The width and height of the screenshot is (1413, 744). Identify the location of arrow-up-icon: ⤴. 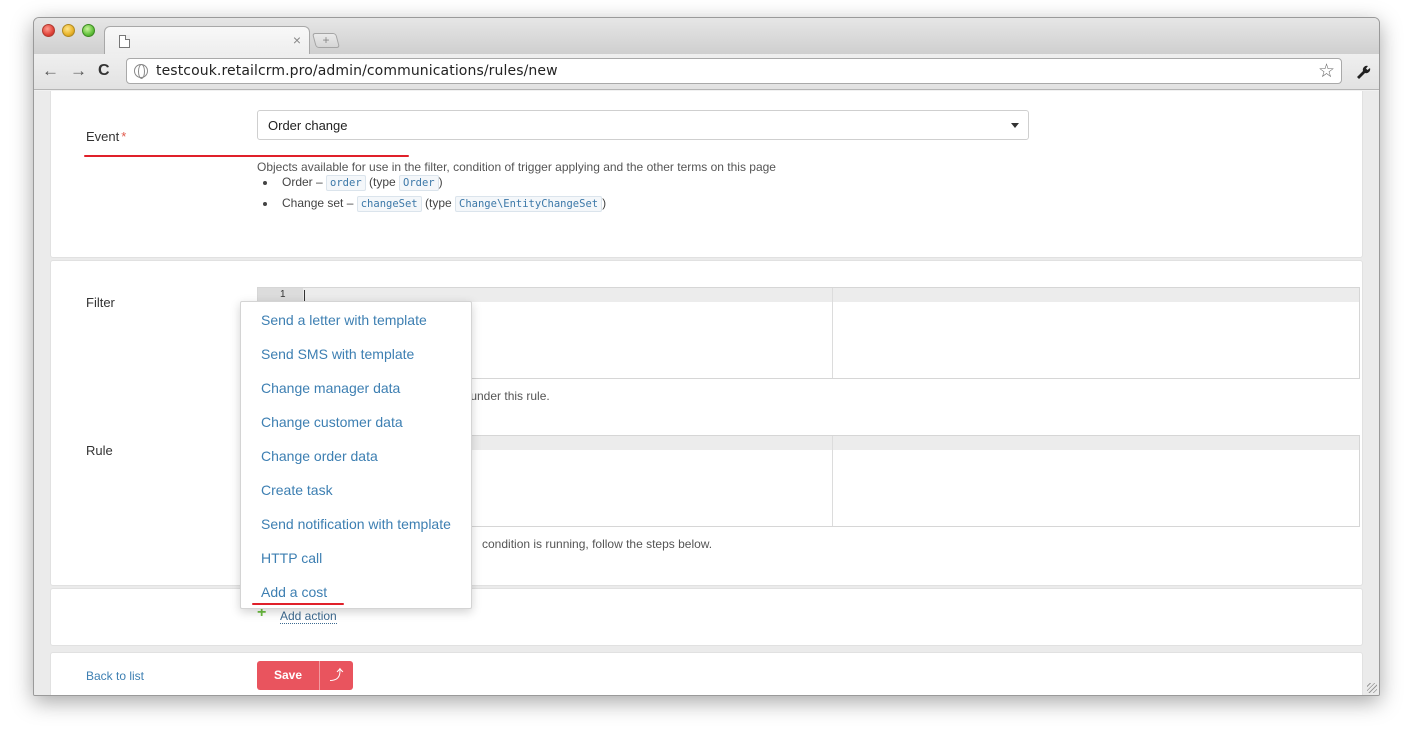
(336, 675).